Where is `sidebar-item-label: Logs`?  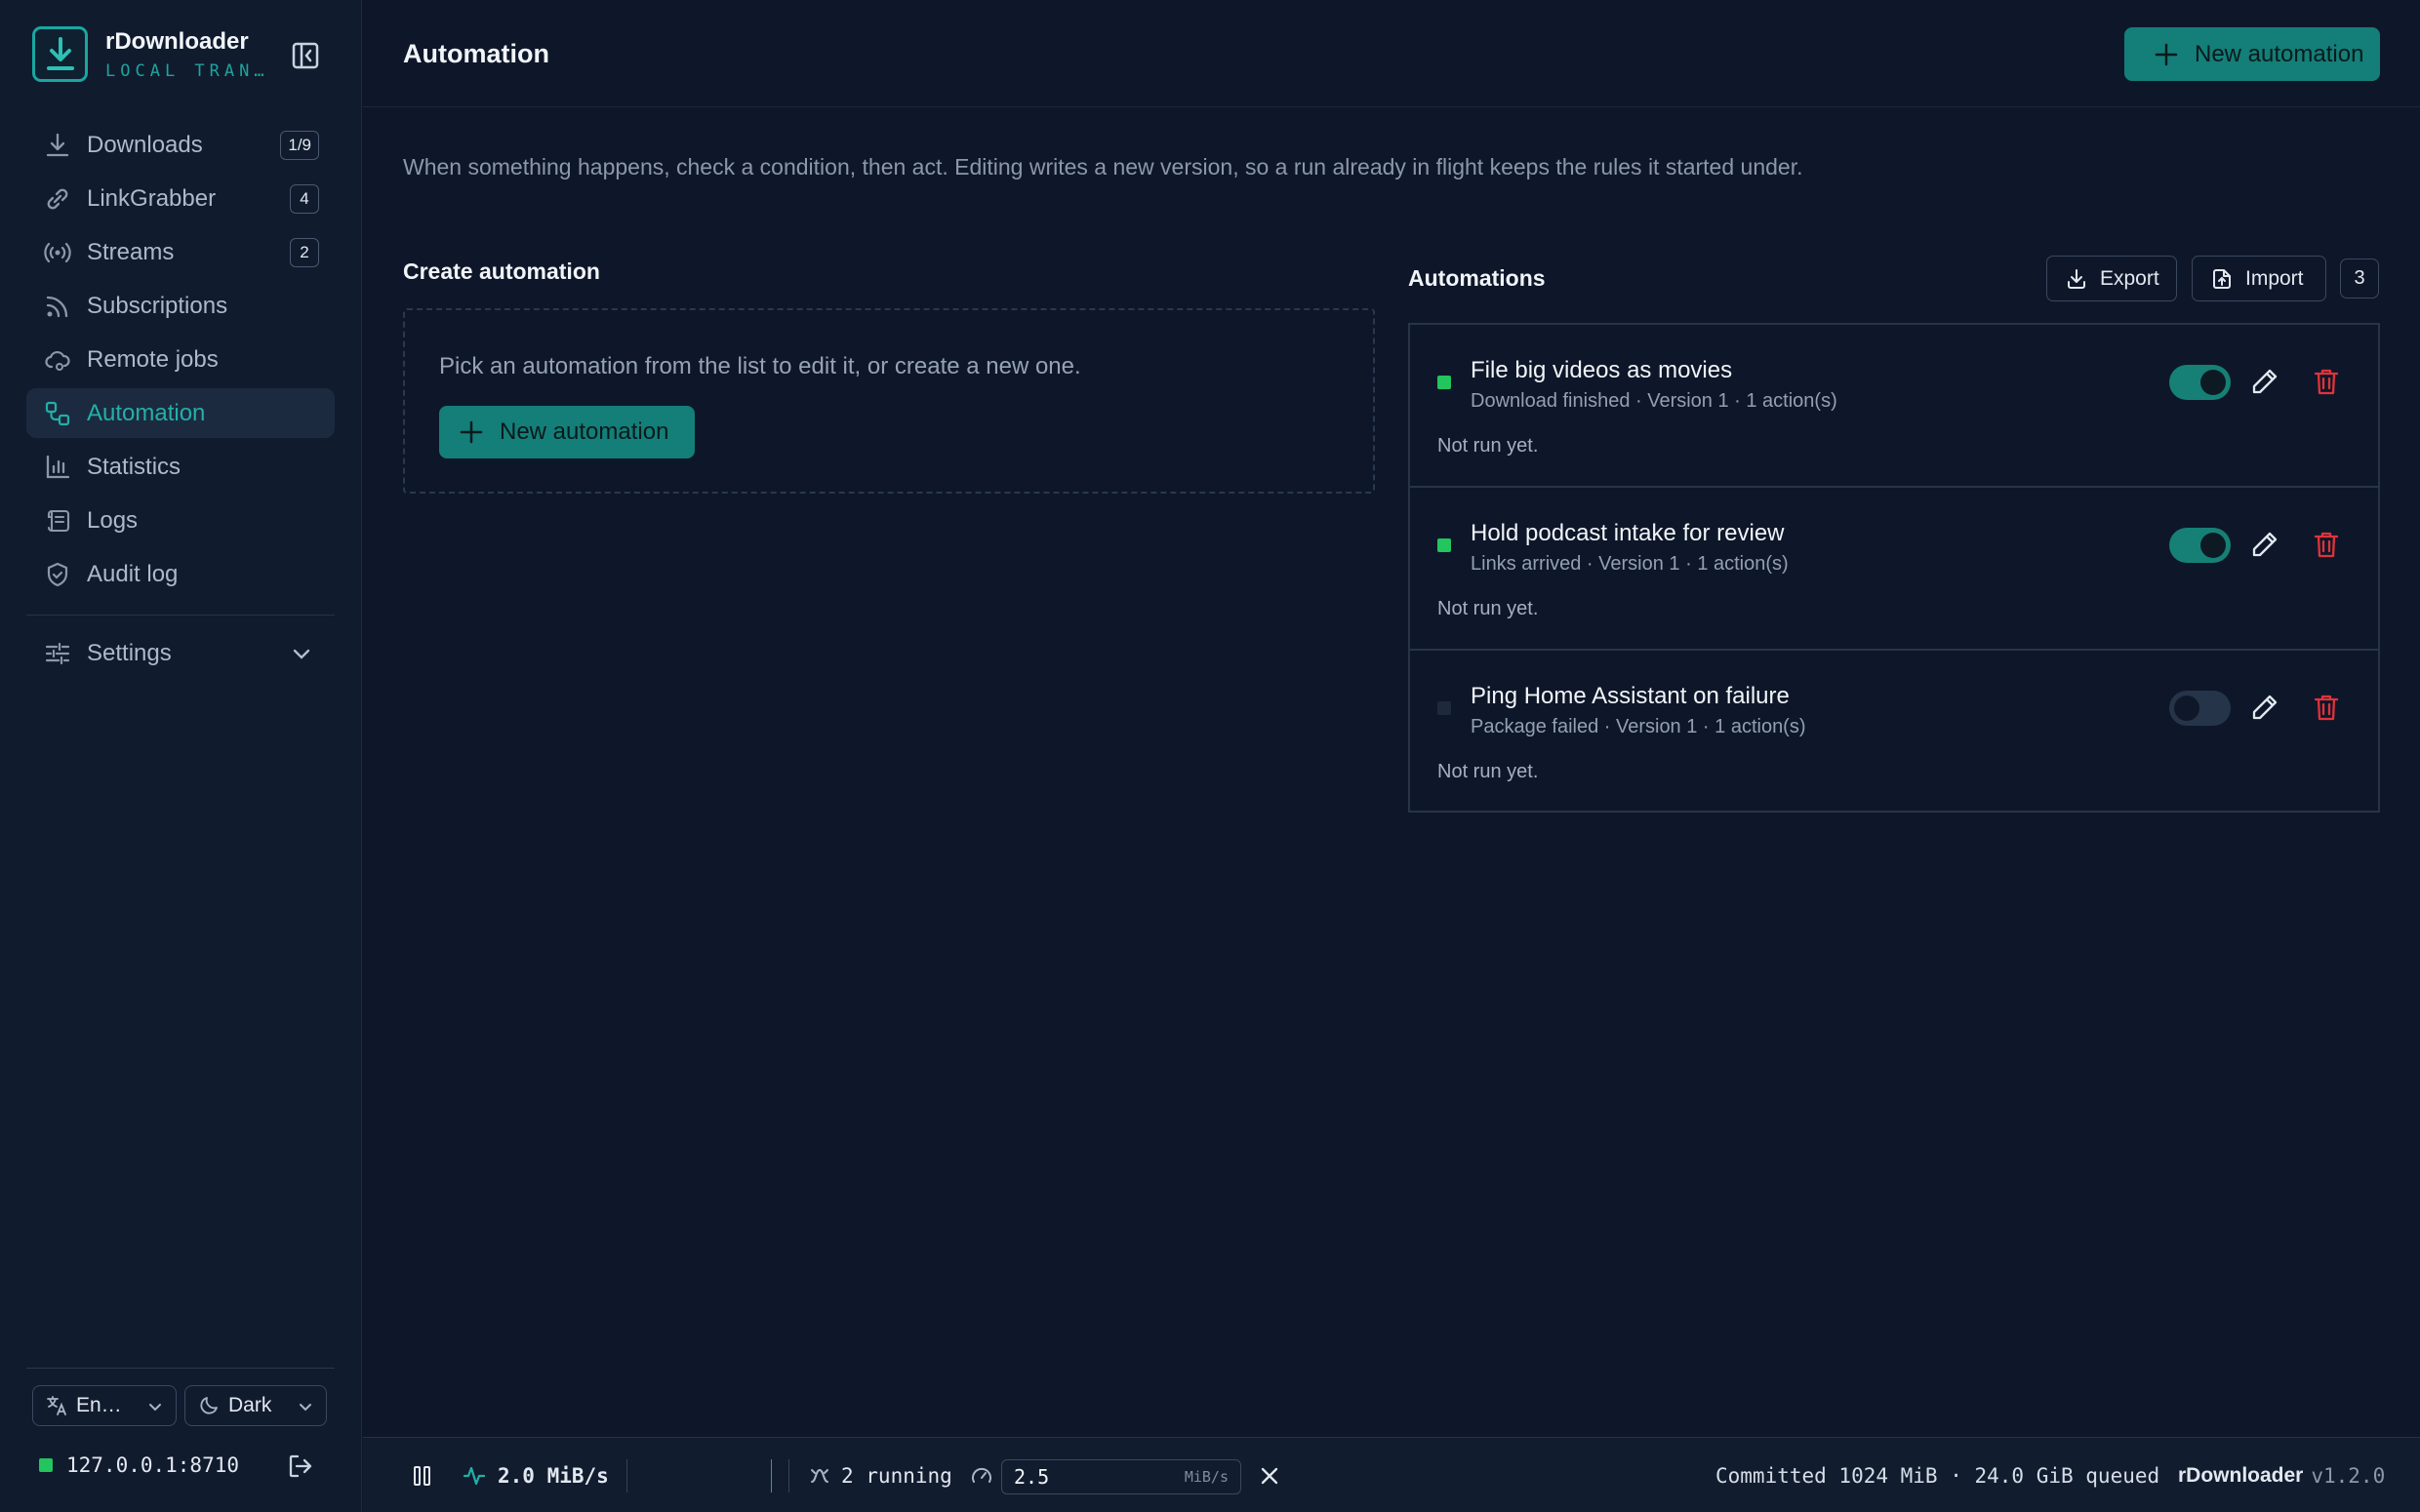 sidebar-item-label: Logs is located at coordinates (113, 520).